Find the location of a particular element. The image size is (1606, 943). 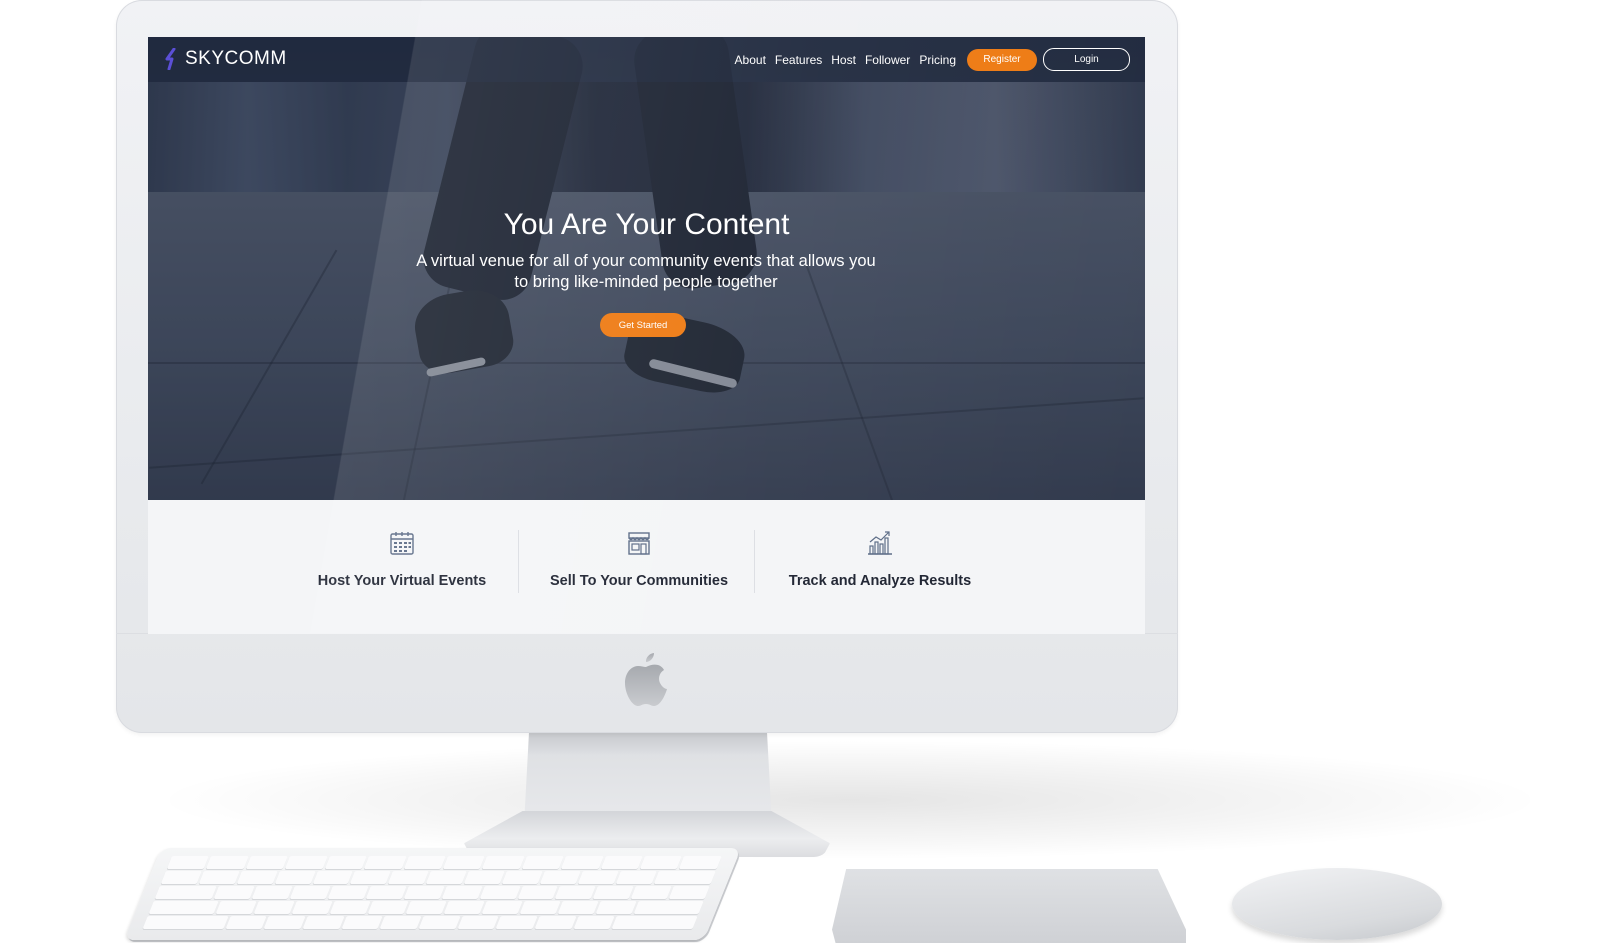

nav-link-about: About is located at coordinates (750, 60).